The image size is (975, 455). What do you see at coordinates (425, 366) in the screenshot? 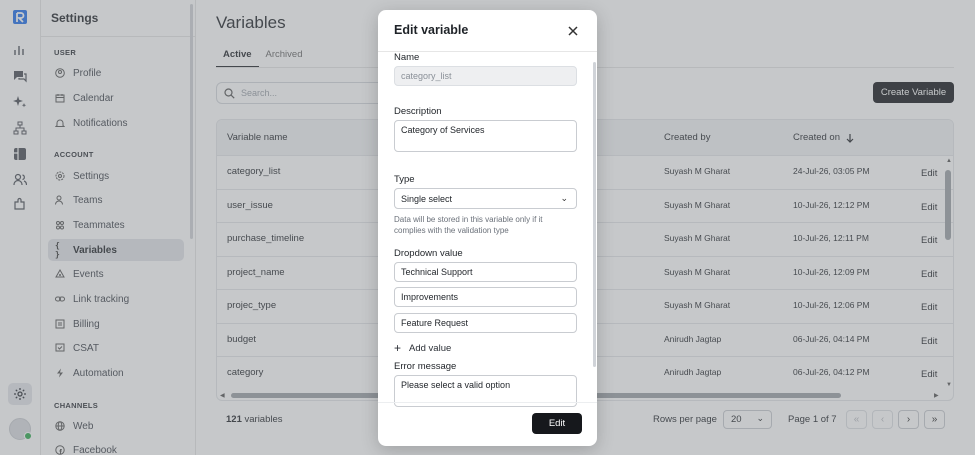
I see `error-message-label: Error message` at bounding box center [425, 366].